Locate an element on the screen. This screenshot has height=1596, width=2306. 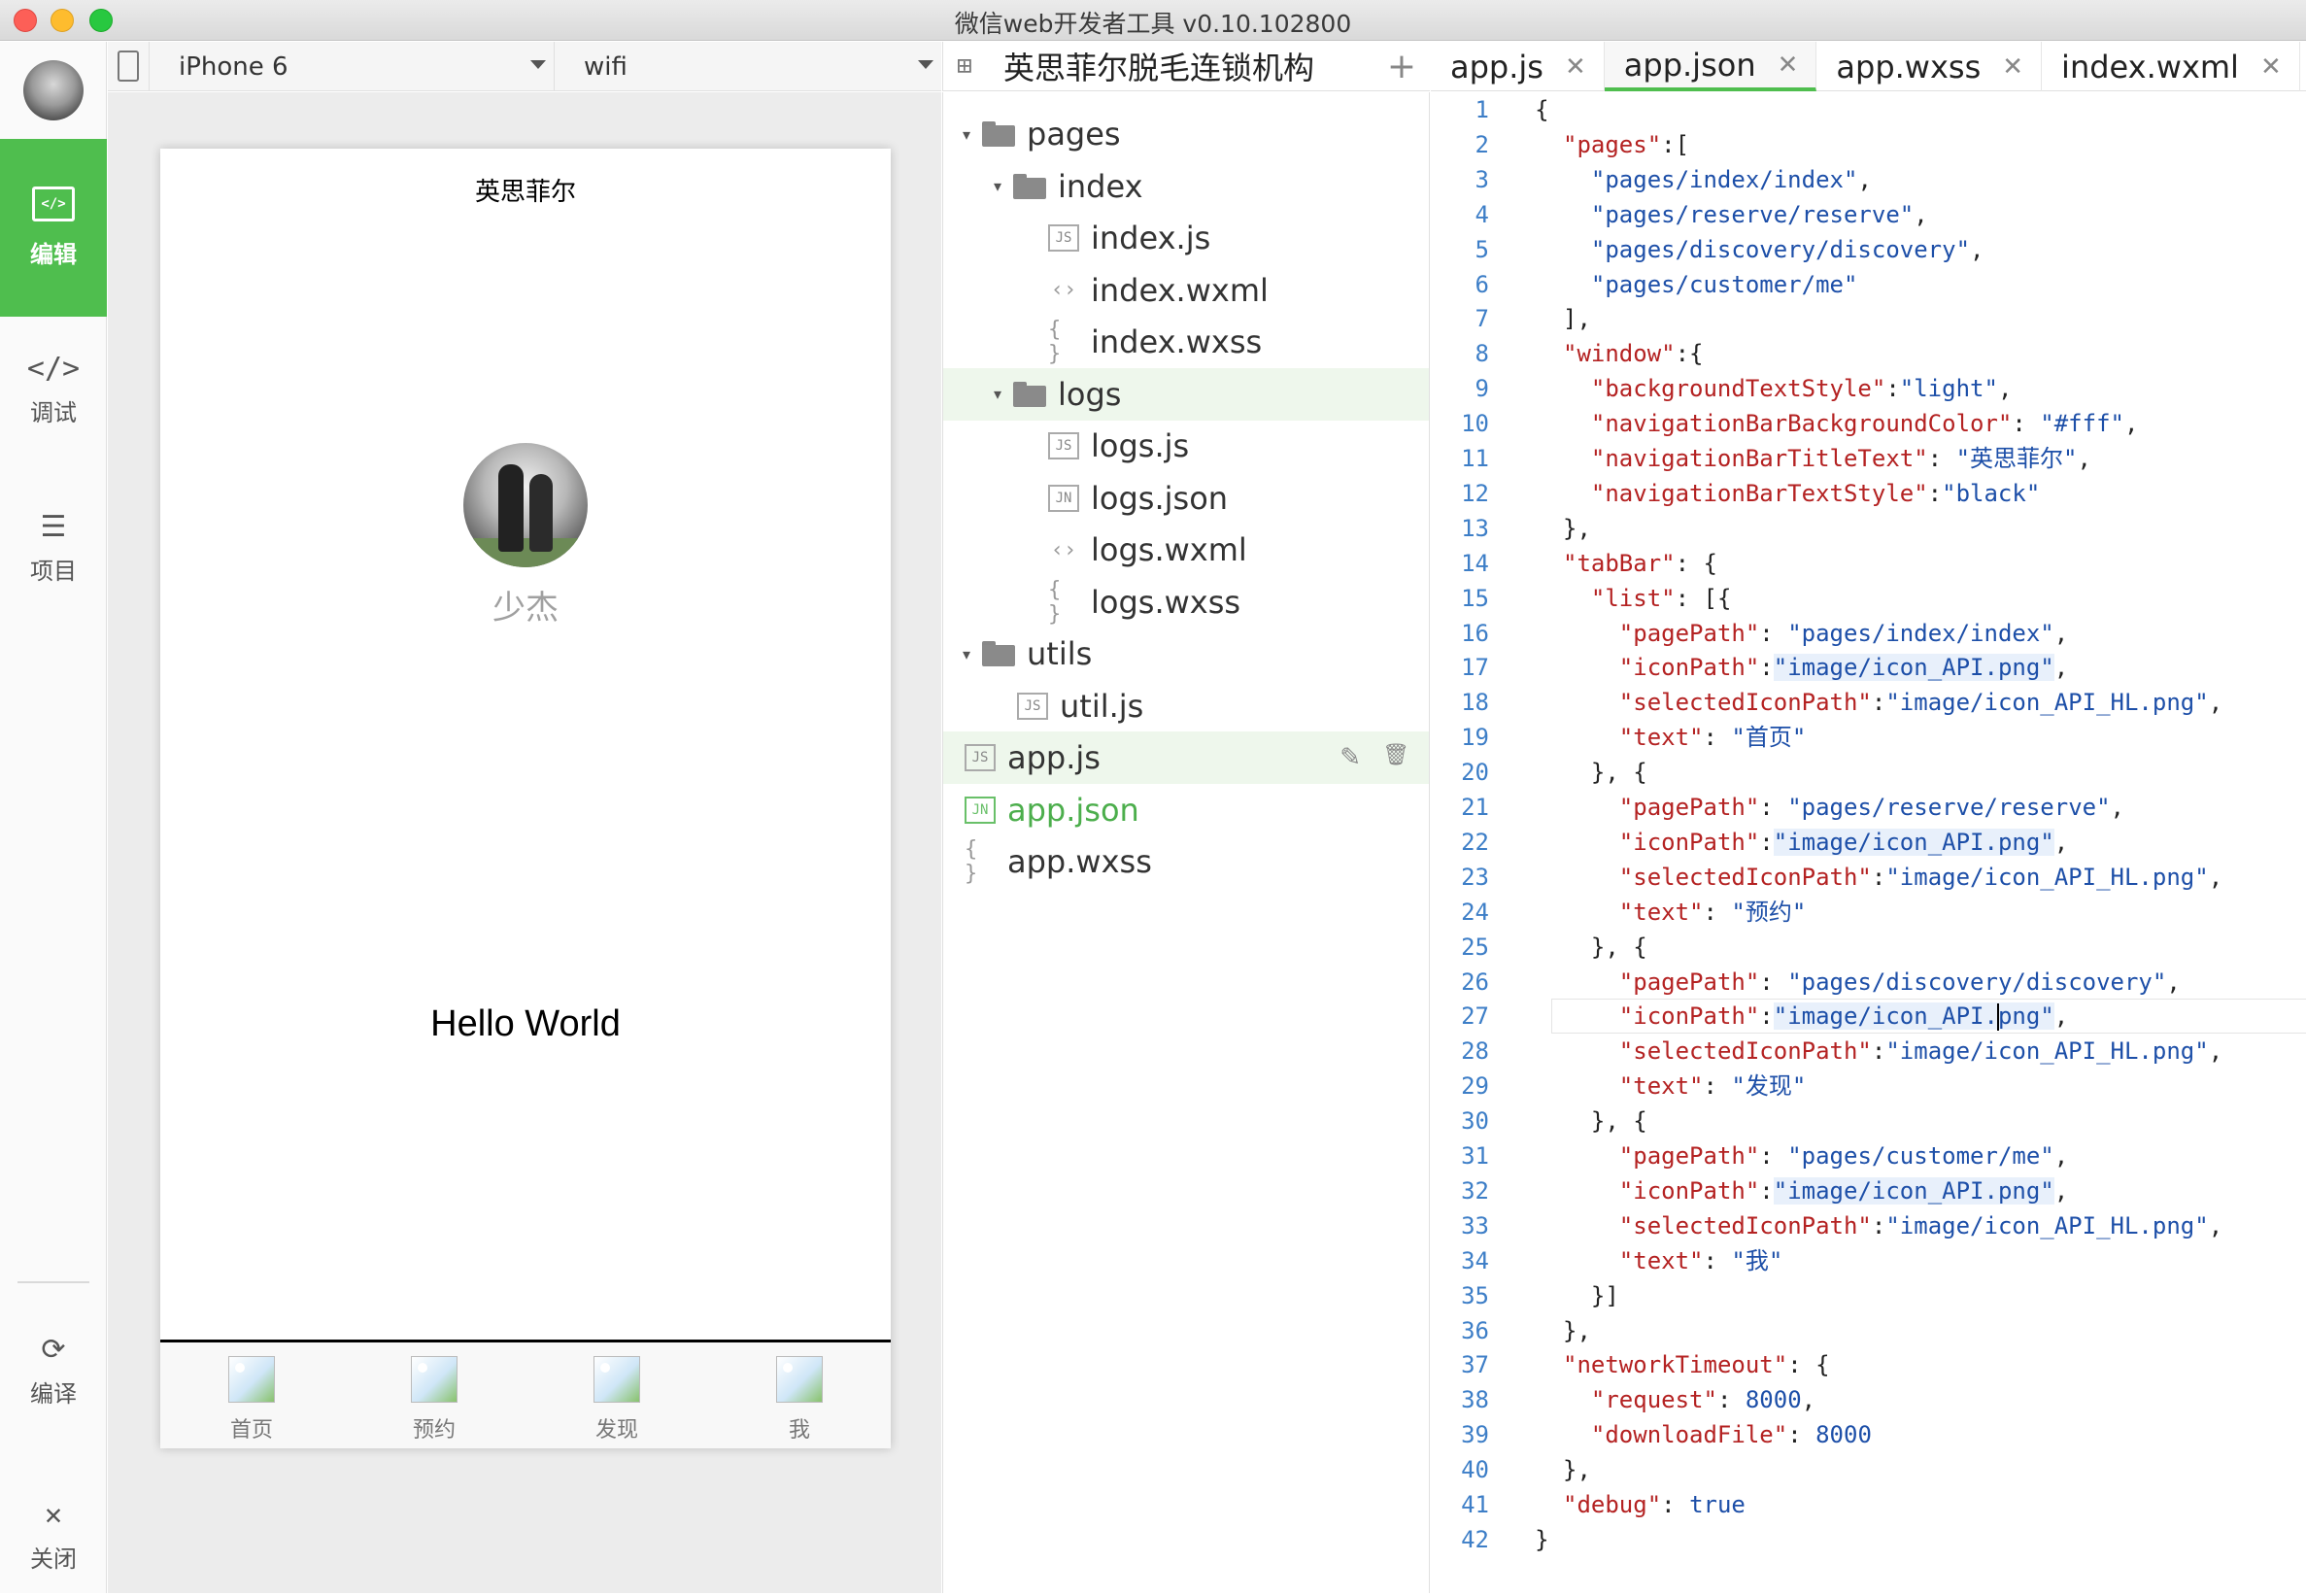
tree-item-app-wxss: { } app.wxss is located at coordinates (1186, 861).